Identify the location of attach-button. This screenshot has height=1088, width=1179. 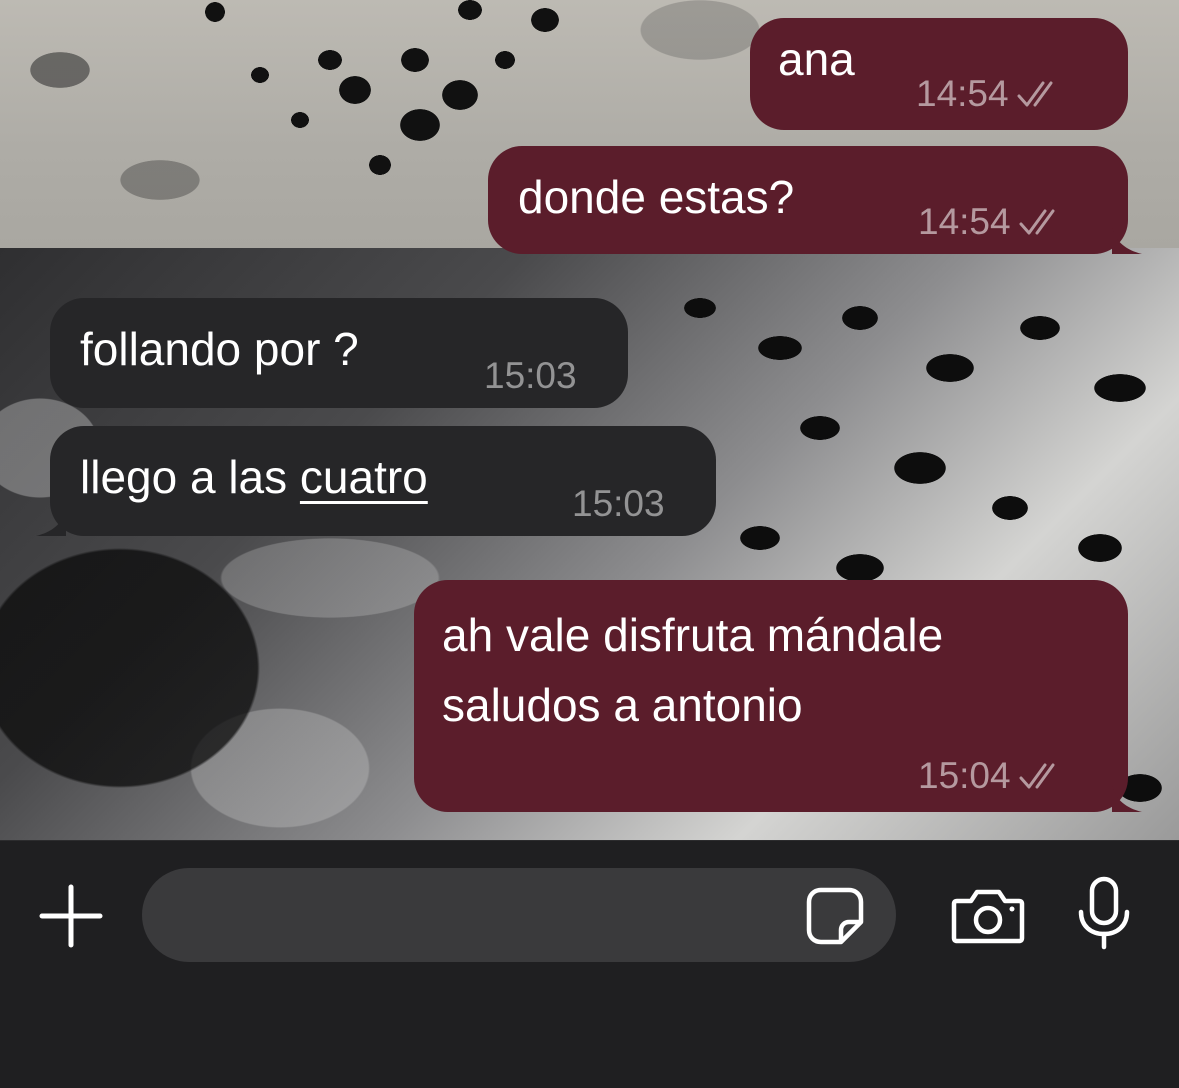
(71, 916).